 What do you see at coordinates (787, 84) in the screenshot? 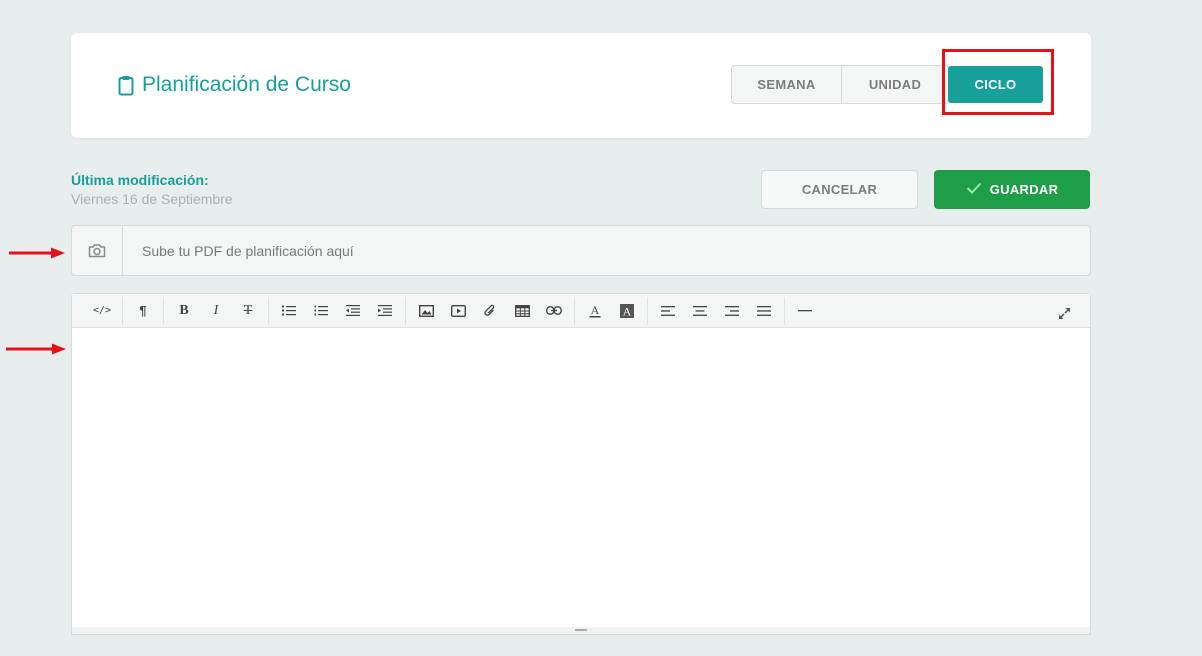
I see `tab-semana: SEMANA` at bounding box center [787, 84].